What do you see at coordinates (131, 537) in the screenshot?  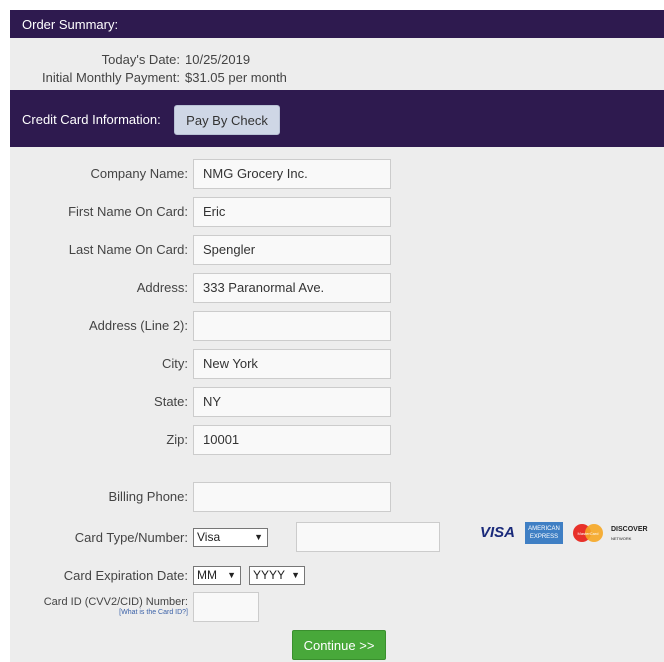 I see `card-type-label: Card Type/Number:` at bounding box center [131, 537].